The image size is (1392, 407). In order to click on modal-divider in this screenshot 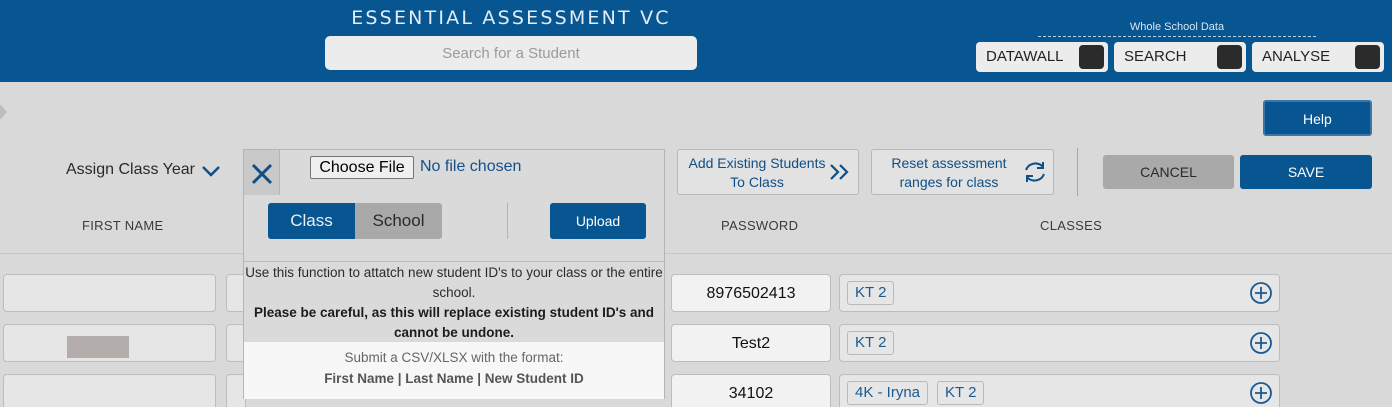, I will do `click(507, 221)`.